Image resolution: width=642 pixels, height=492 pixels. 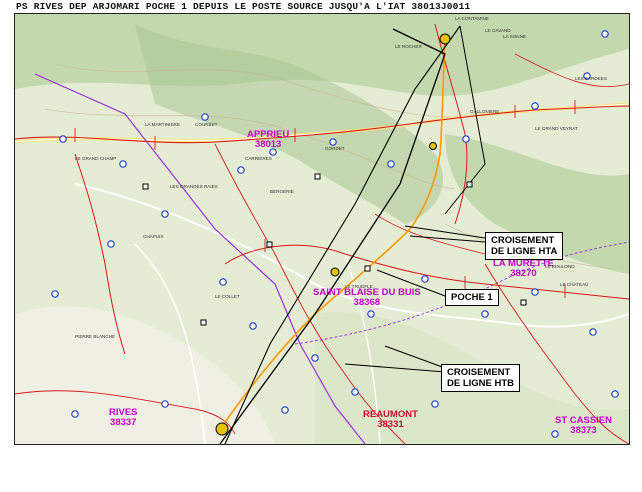 What do you see at coordinates (268, 144) in the screenshot?
I see `commune-code: 38013` at bounding box center [268, 144].